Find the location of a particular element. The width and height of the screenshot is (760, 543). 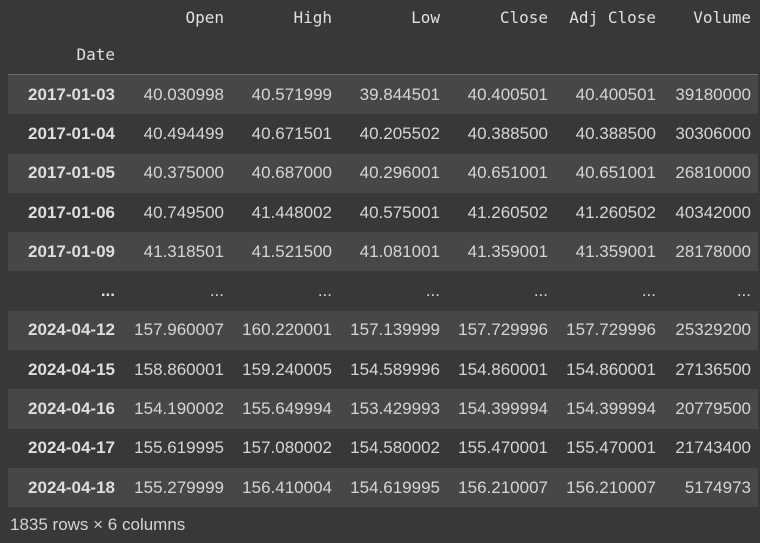

index-corner is located at coordinates (65, 17).